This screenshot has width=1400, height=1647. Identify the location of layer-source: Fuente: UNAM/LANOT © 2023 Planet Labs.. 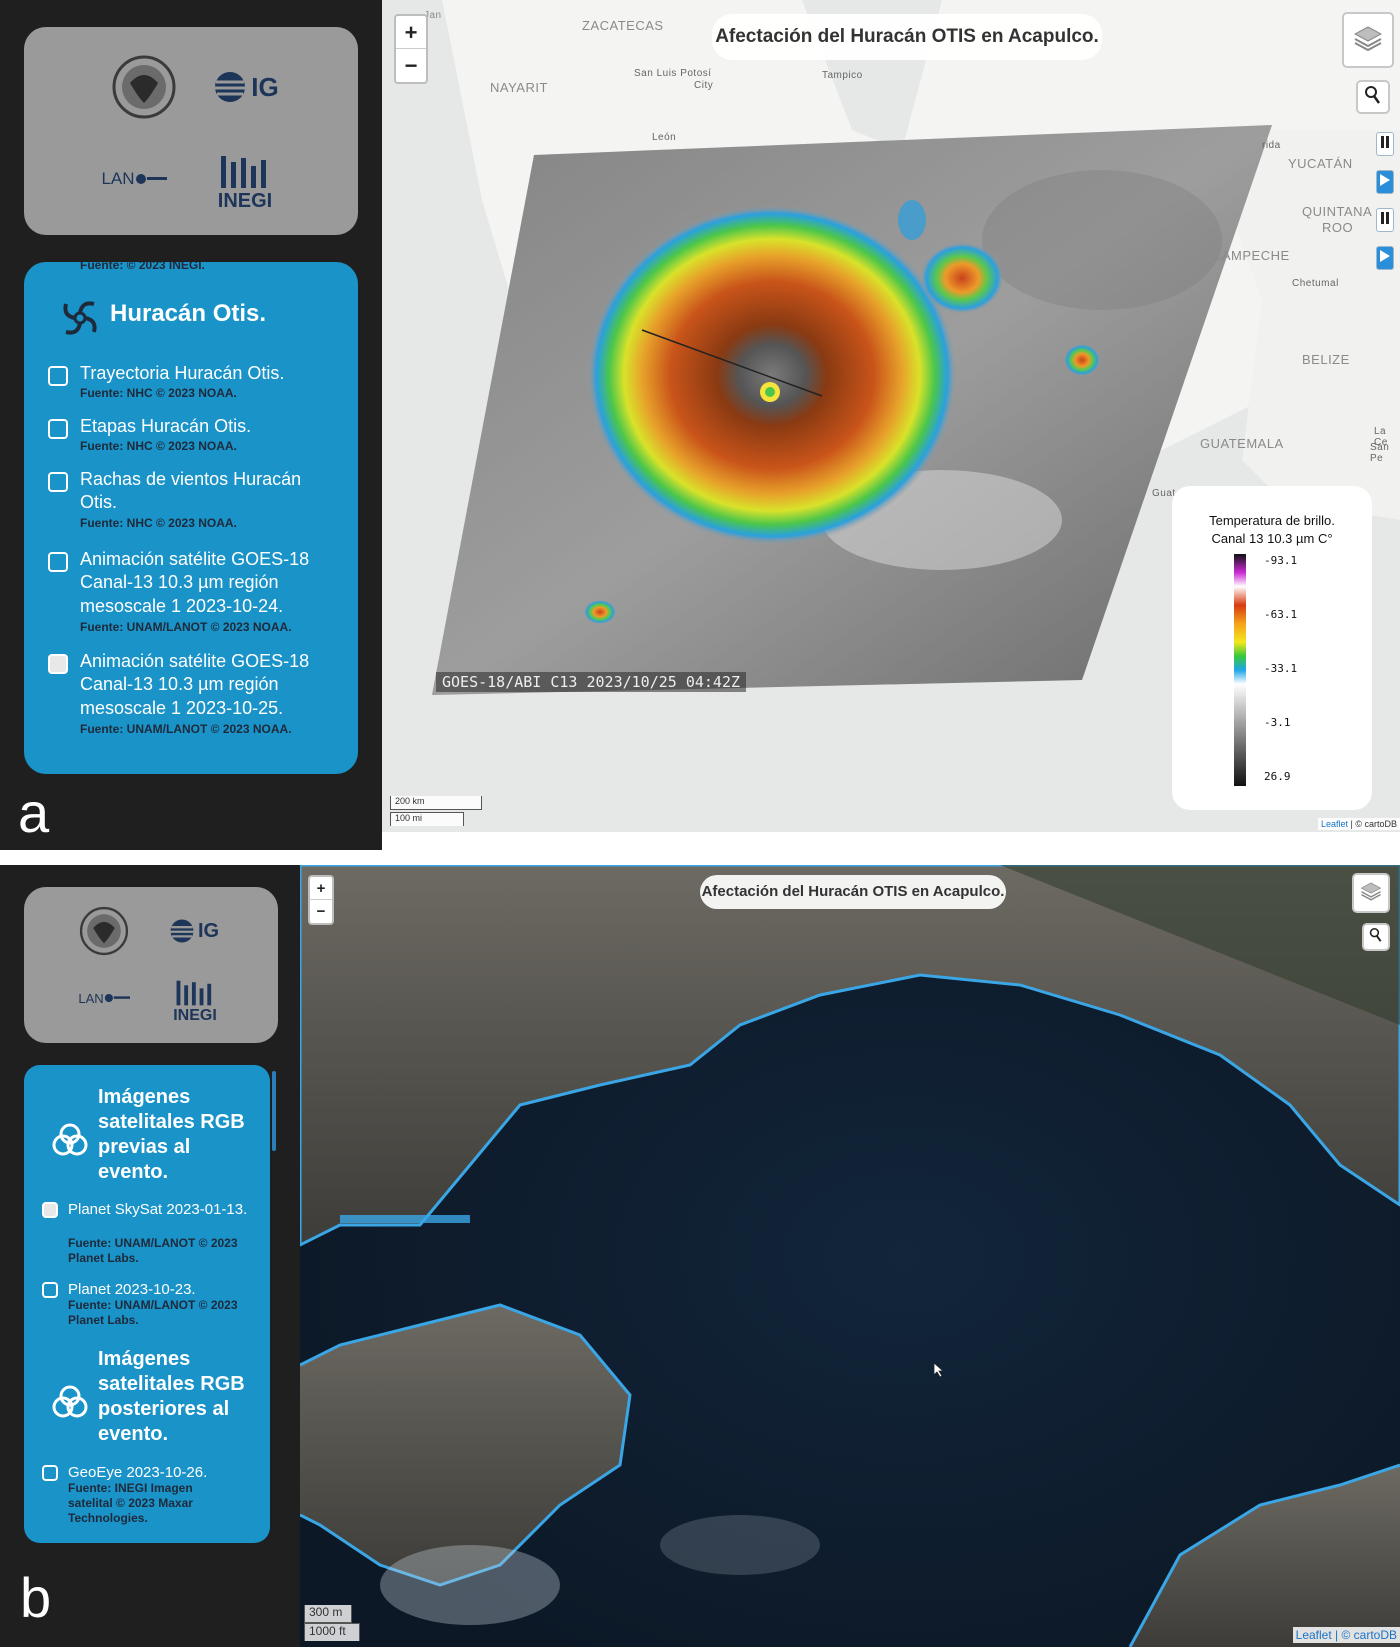
(153, 1312).